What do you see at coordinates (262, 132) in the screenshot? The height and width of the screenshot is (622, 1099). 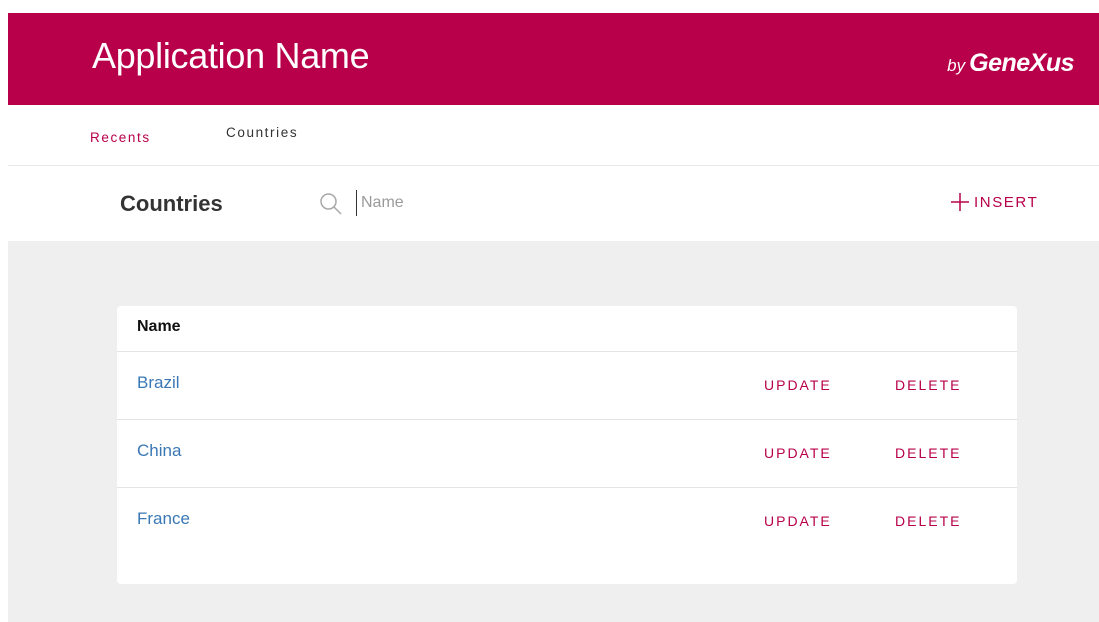 I see `breadcrumb-current-page: Countries` at bounding box center [262, 132].